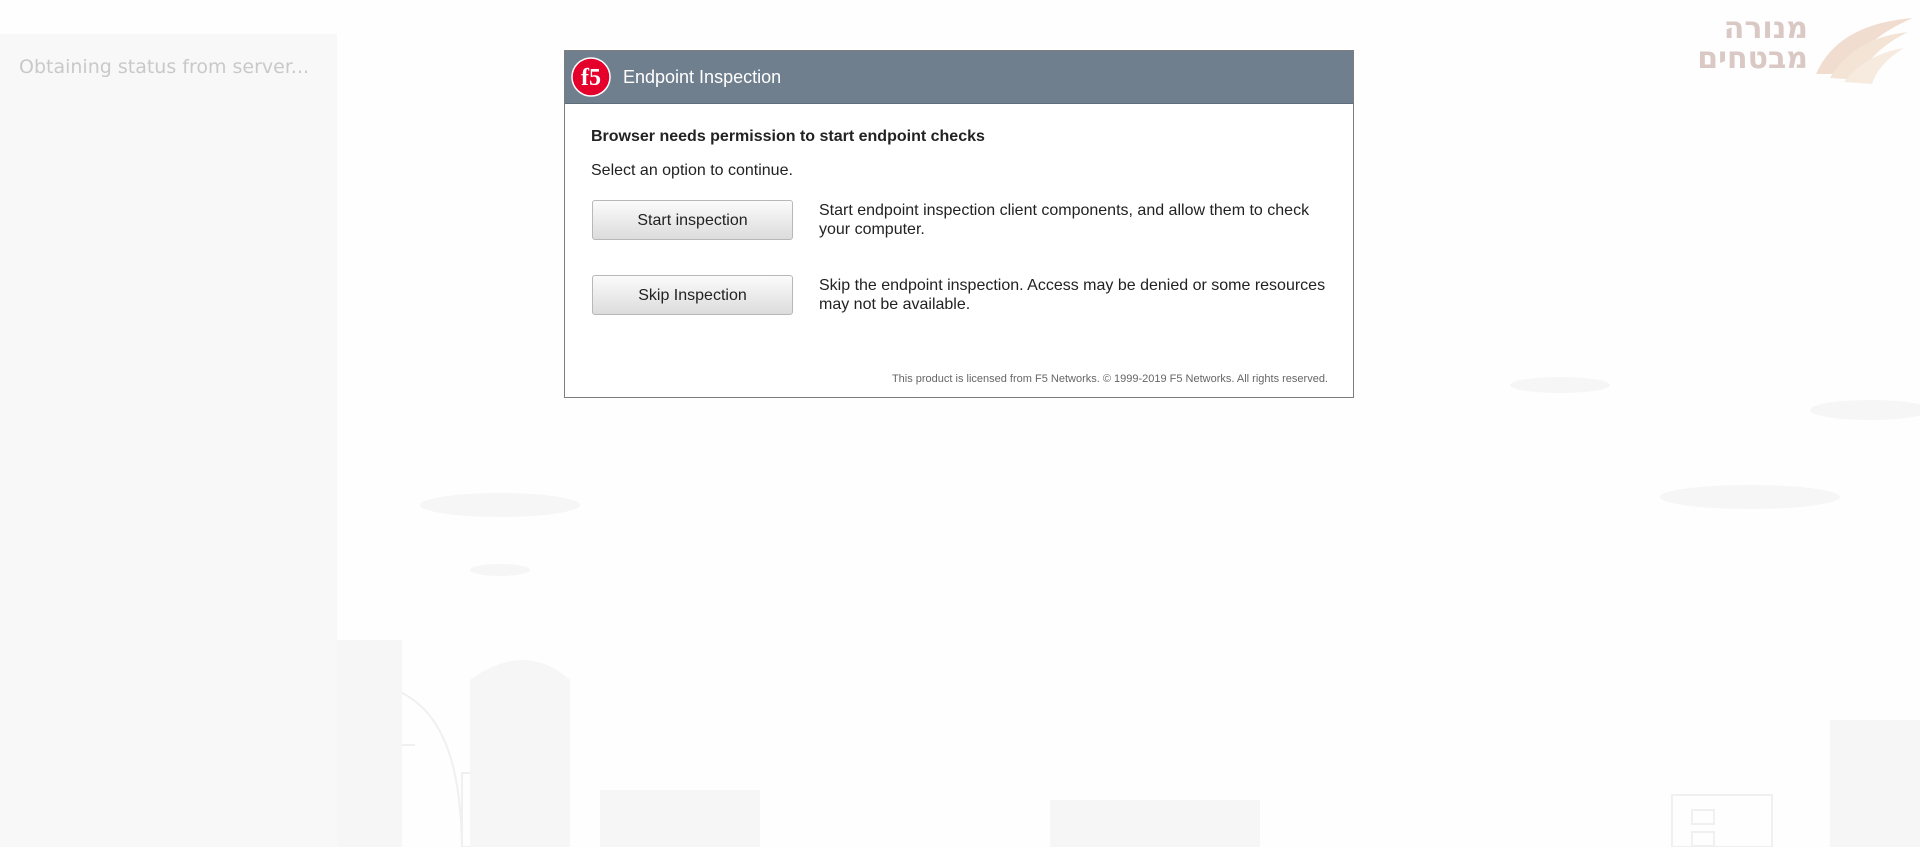  I want to click on f5-logo-icon: f5, so click(591, 77).